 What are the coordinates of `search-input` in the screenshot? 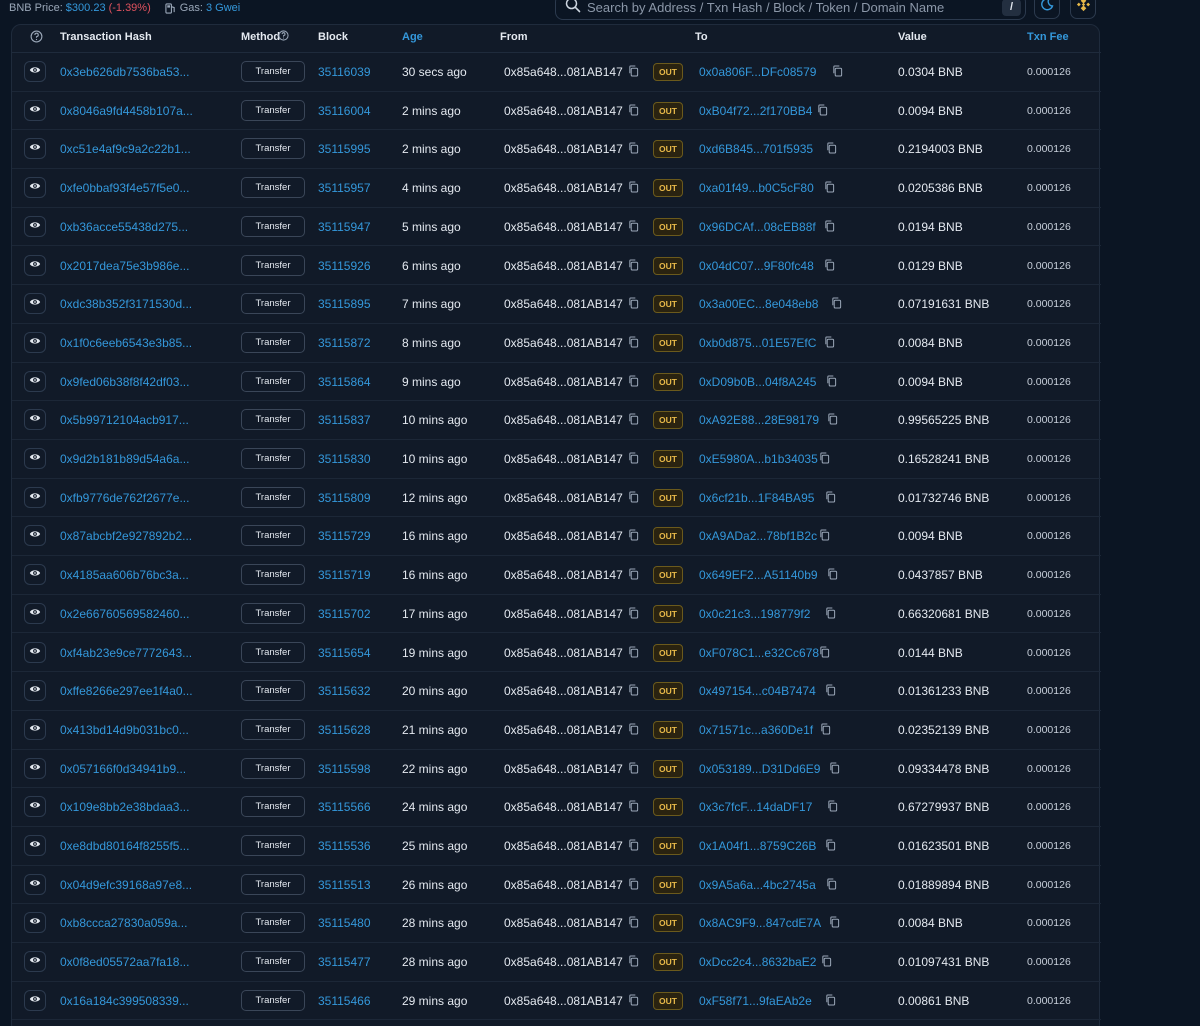 It's located at (791, 8).